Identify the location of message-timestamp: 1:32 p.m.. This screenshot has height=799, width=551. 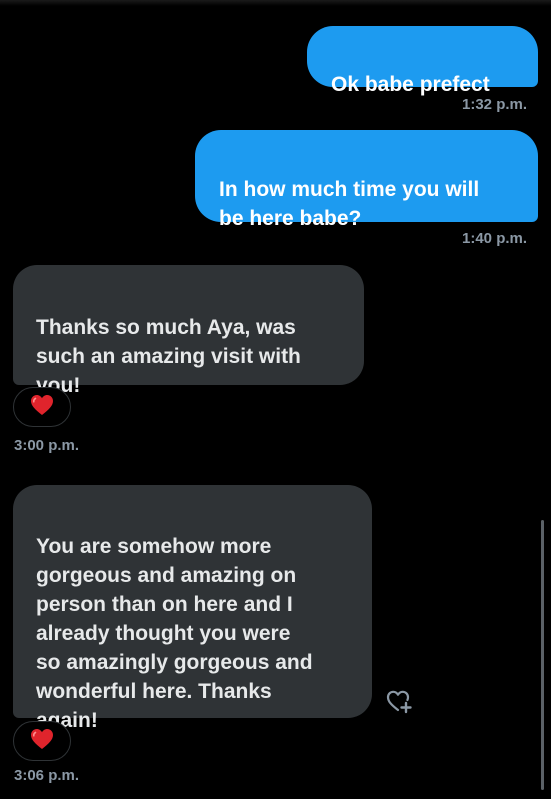
(495, 104).